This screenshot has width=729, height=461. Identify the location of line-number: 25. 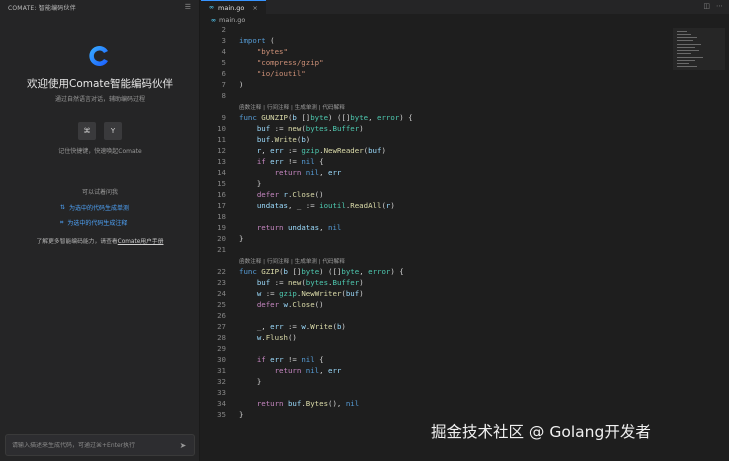
(221, 304).